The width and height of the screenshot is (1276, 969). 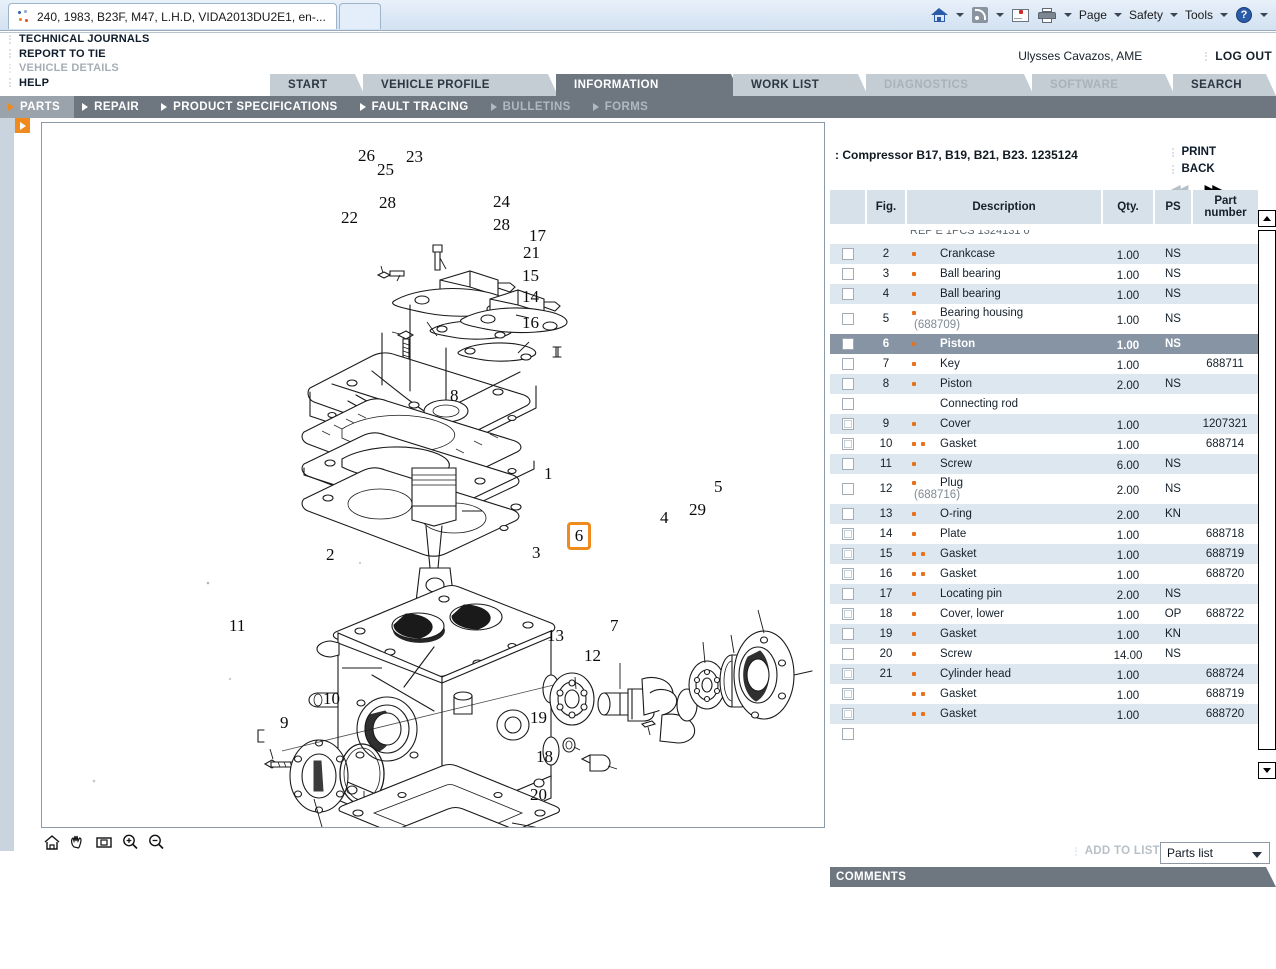 I want to click on safety-caret-icon, so click(x=1173, y=15).